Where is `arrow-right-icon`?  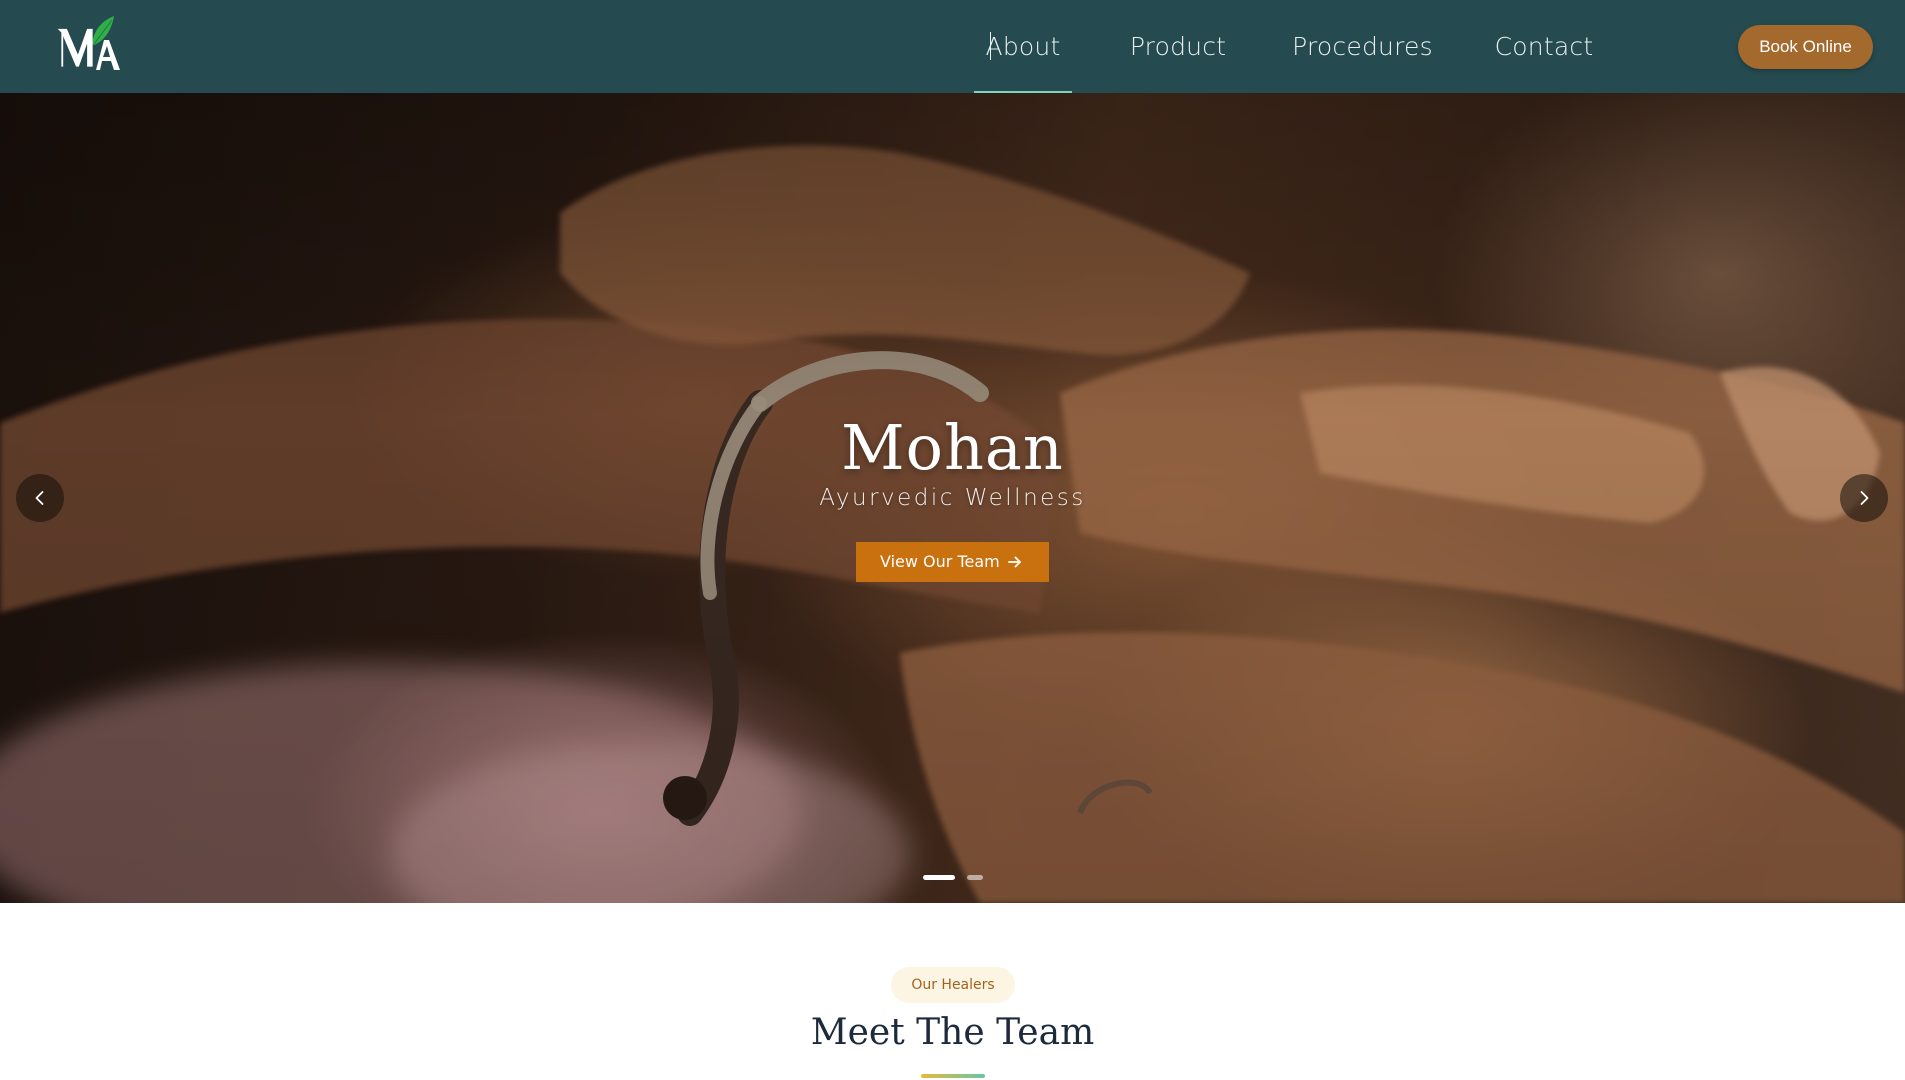 arrow-right-icon is located at coordinates (1014, 562).